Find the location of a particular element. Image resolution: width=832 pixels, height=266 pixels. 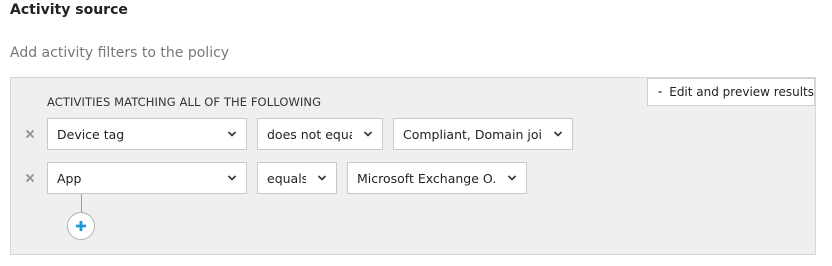

filter-operator-select: equals is located at coordinates (297, 178).